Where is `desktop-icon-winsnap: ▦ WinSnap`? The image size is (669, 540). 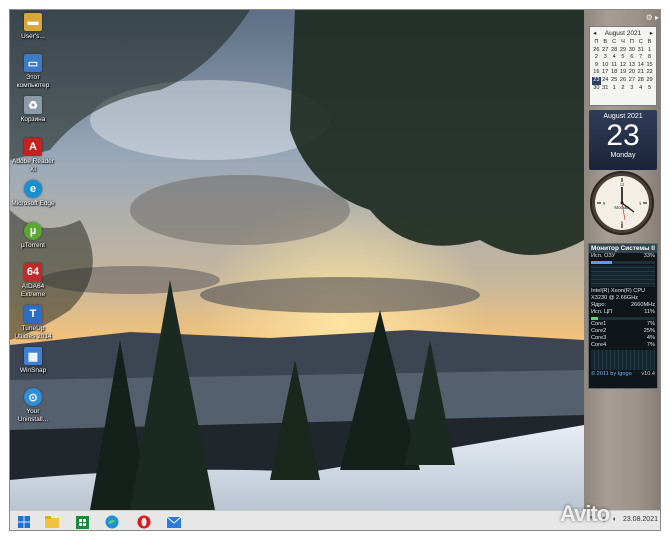
desktop-icon-winsnap: ▦ WinSnap is located at coordinates (33, 361).